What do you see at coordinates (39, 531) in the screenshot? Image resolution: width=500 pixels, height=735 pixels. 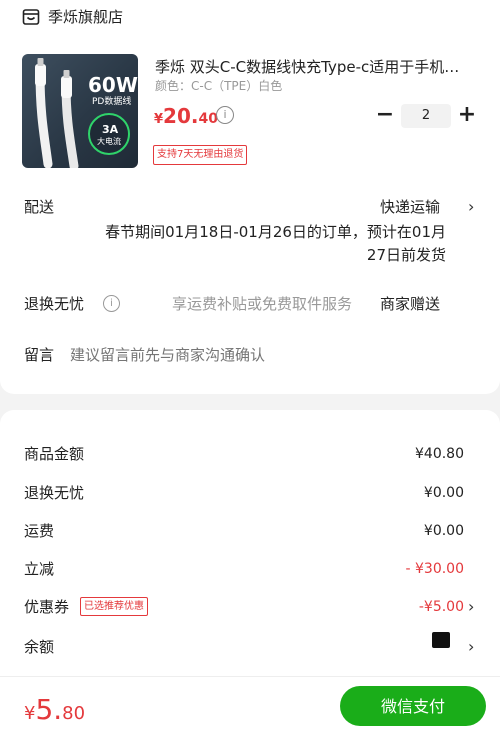 I see `freight-label: 运费` at bounding box center [39, 531].